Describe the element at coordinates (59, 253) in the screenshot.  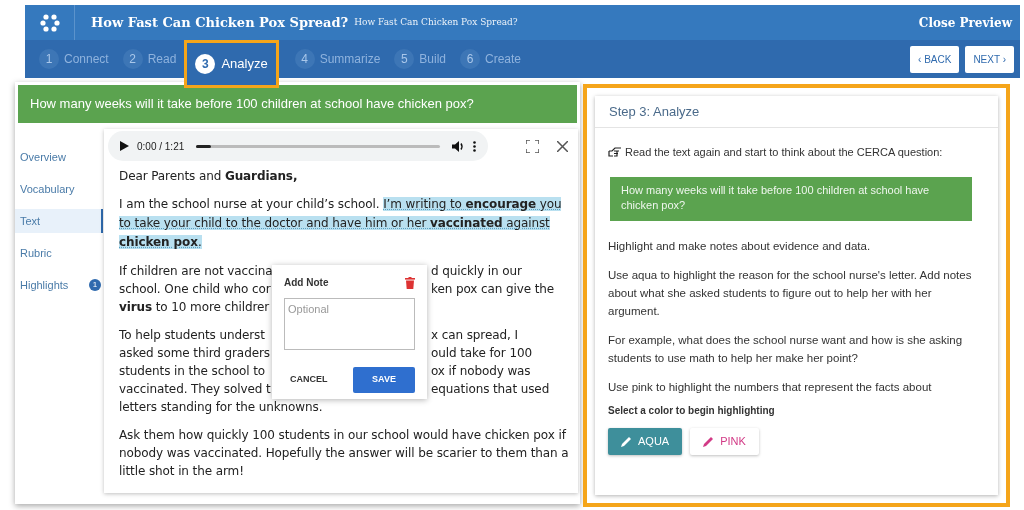
I see `sidebar-item: Rubric` at that location.